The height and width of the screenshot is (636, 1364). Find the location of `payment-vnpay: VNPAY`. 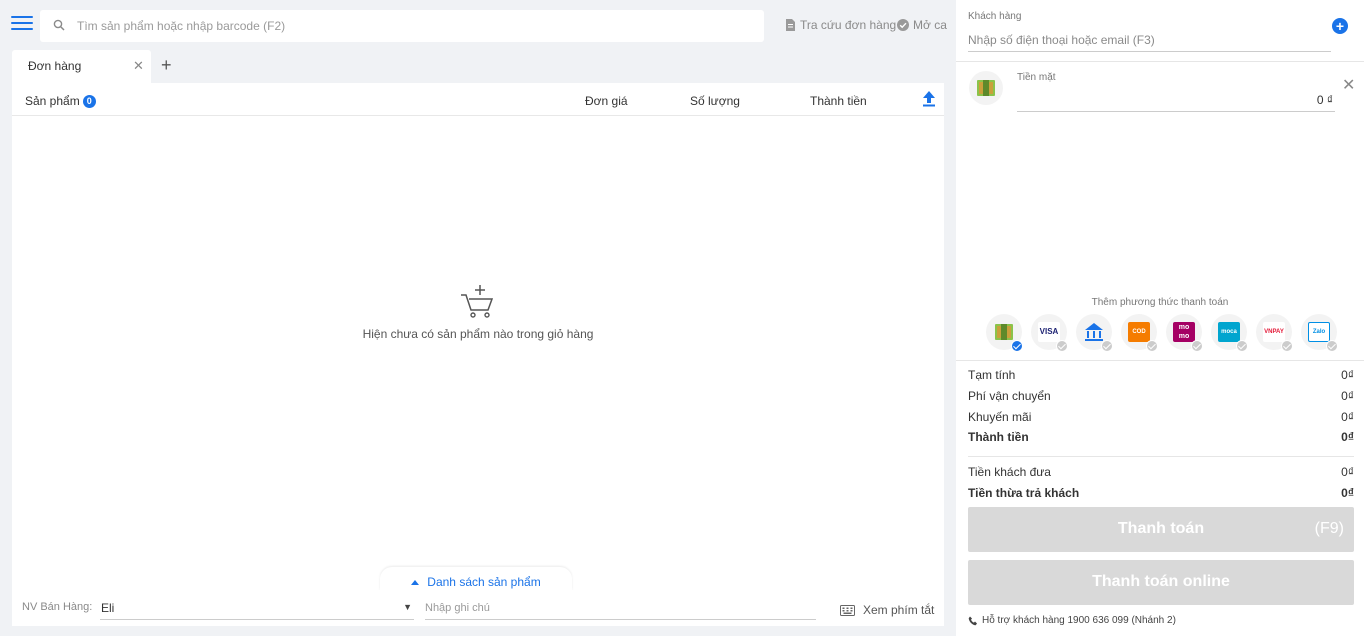

payment-vnpay: VNPAY is located at coordinates (1274, 333).